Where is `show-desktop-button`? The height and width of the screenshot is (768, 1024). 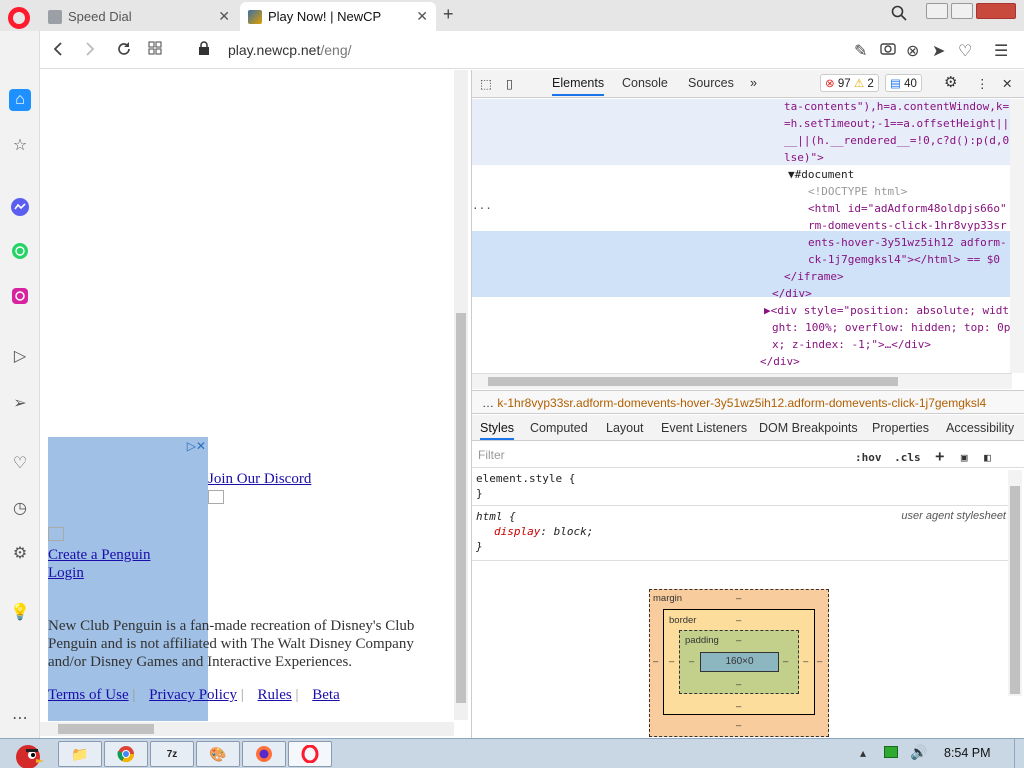 show-desktop-button is located at coordinates (1019, 753).